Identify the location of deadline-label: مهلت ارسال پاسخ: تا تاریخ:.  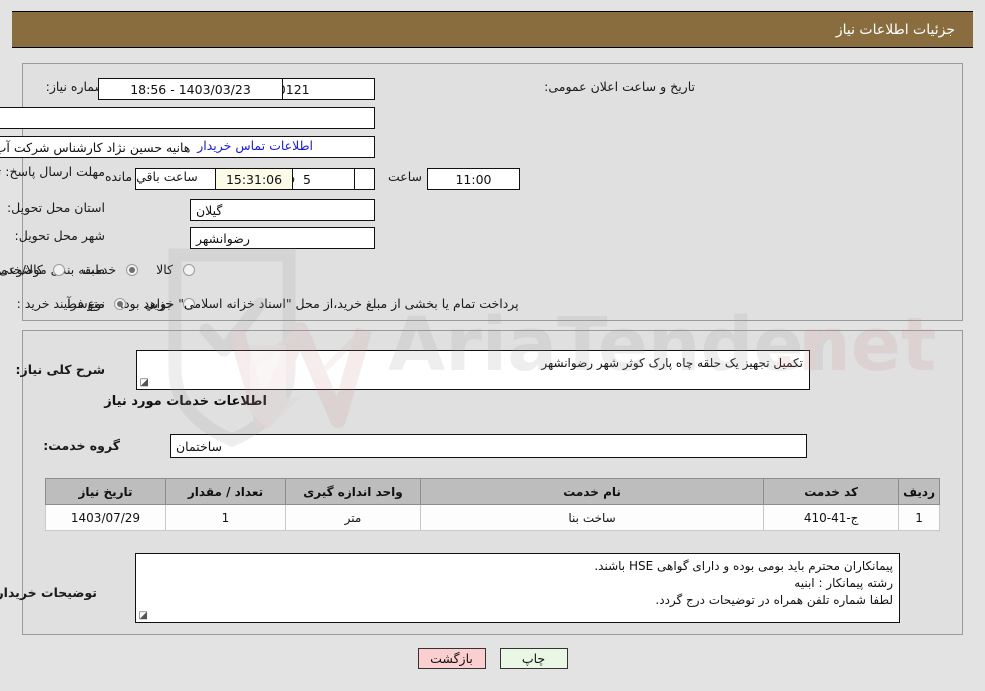
(52, 171).